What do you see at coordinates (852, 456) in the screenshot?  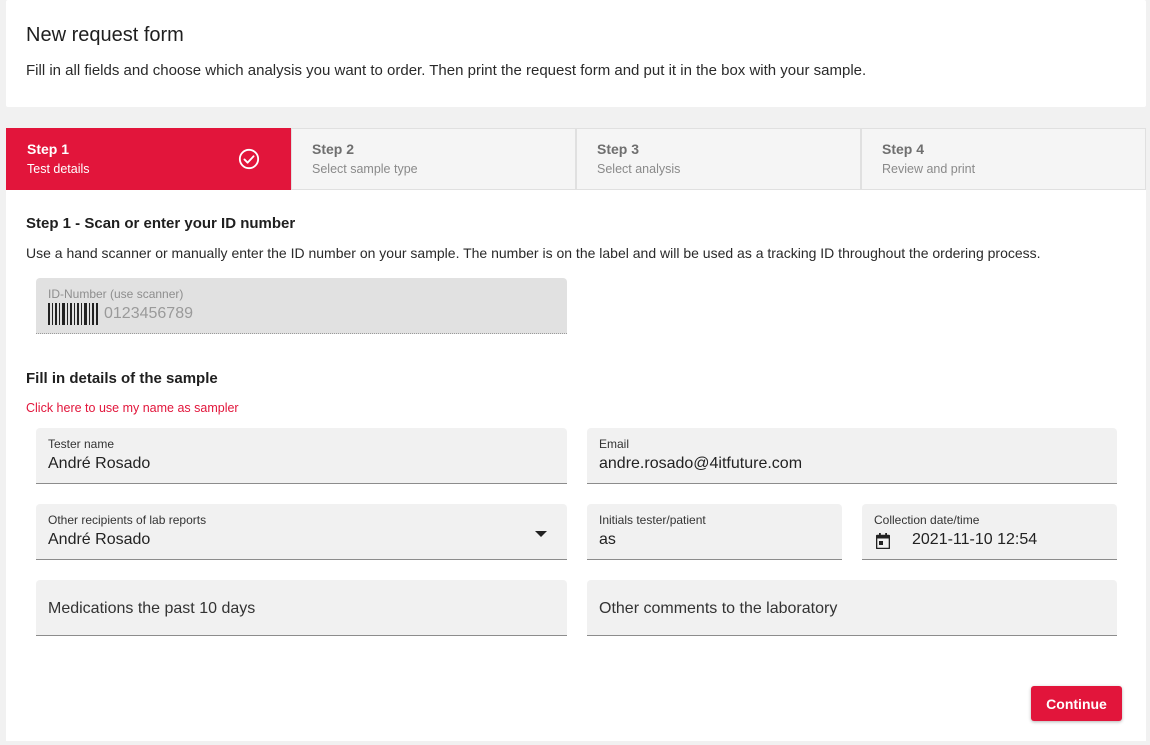 I see `email-field: Email andre.rosado@4itfuture.com` at bounding box center [852, 456].